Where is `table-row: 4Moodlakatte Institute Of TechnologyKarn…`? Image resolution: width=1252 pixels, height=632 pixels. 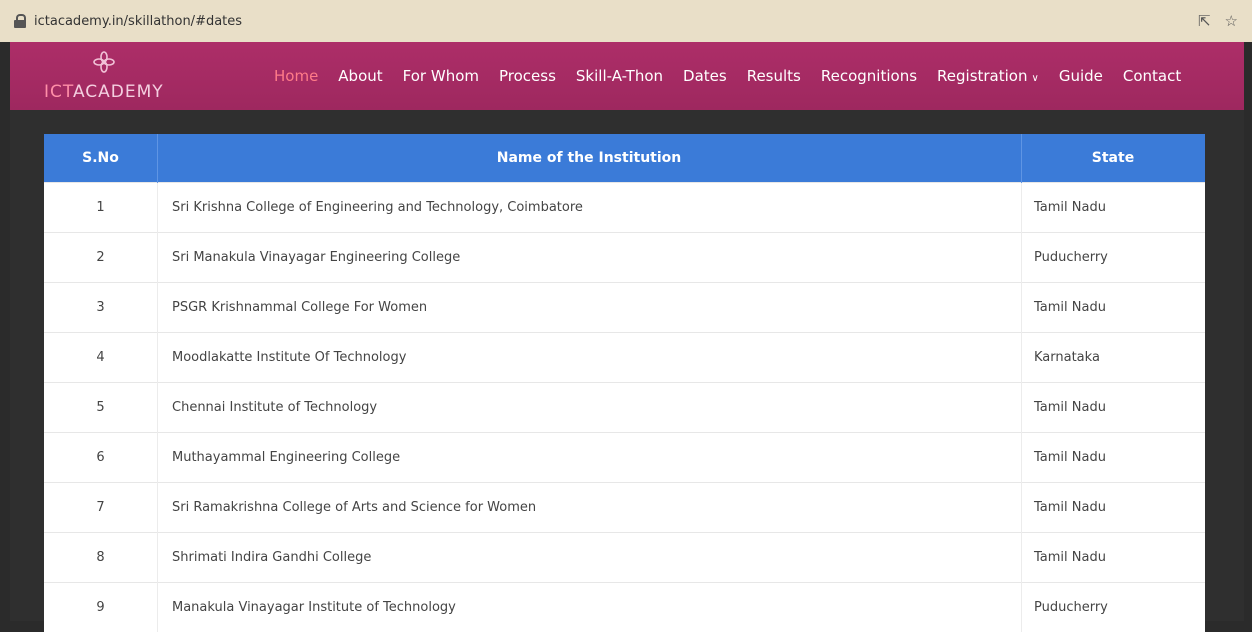 table-row: 4Moodlakatte Institute Of TechnologyKarn… is located at coordinates (624, 358).